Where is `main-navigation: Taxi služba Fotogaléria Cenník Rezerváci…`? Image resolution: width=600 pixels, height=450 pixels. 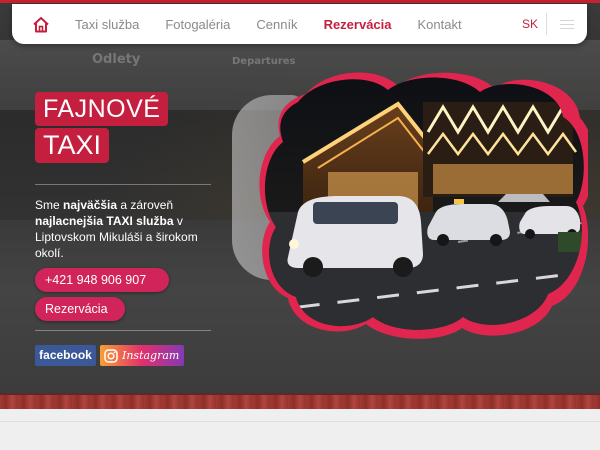 main-navigation: Taxi služba Fotogaléria Cenník Rezerváci… is located at coordinates (299, 24).